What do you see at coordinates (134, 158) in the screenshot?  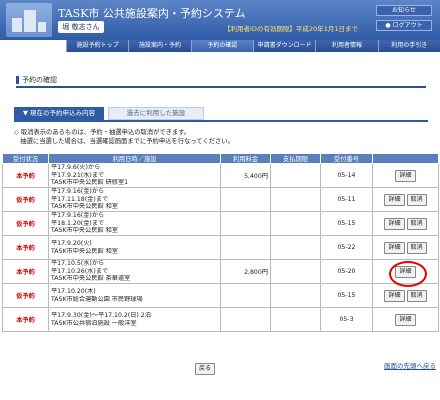 I see `col-datetime-header: 利用日時／施設` at bounding box center [134, 158].